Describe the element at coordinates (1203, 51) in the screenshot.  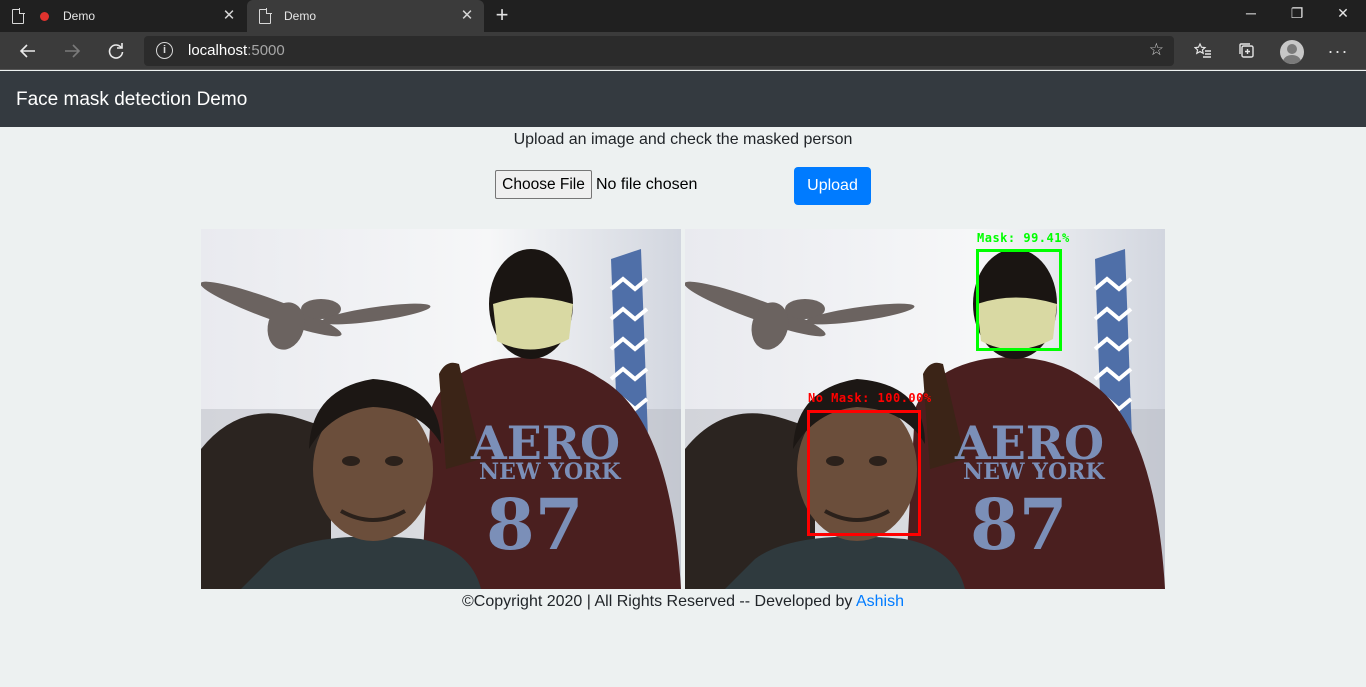
I see `favorites-icon` at that location.